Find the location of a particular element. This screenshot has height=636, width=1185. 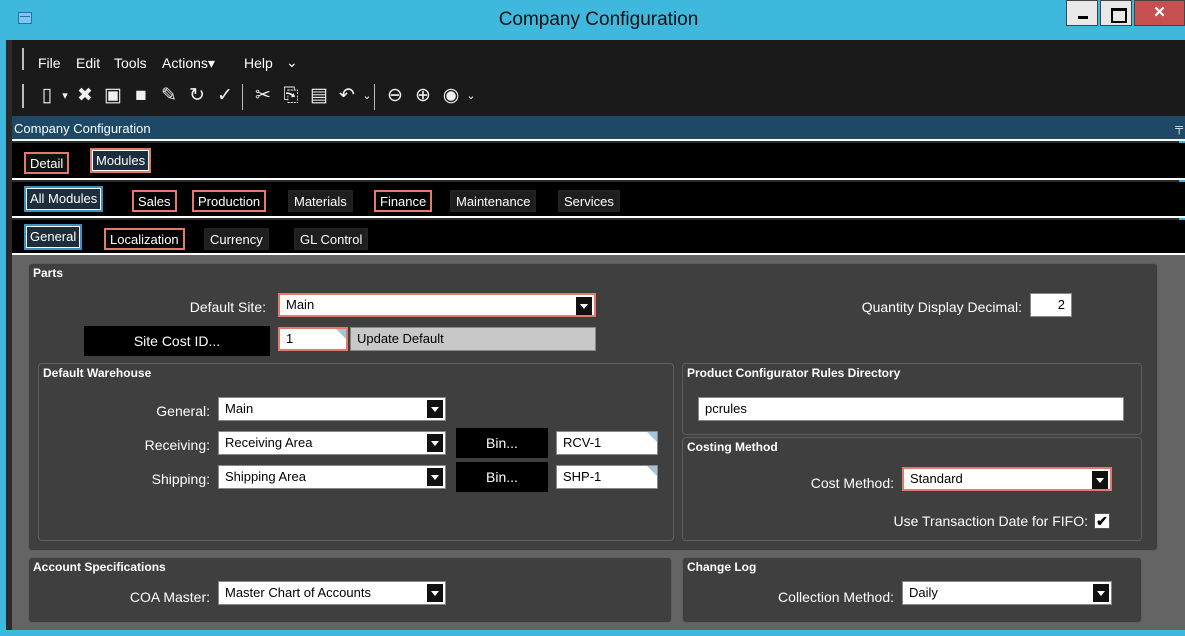

tab-gl-control: GL Control is located at coordinates (331, 239).